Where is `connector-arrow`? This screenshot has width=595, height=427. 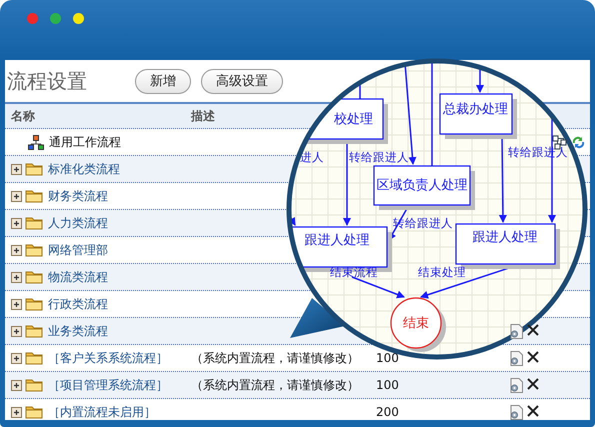 connector-arrow is located at coordinates (378, 287).